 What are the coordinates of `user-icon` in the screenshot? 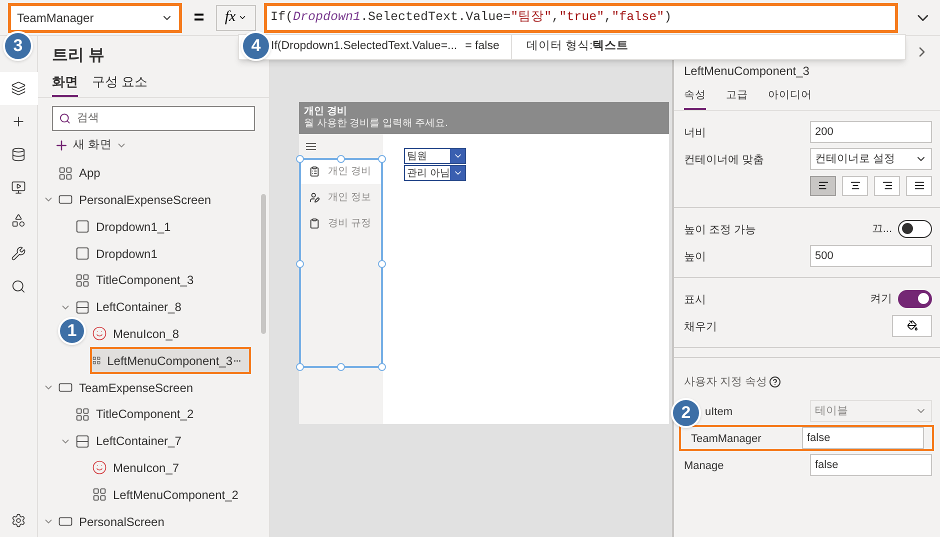 It's located at (314, 197).